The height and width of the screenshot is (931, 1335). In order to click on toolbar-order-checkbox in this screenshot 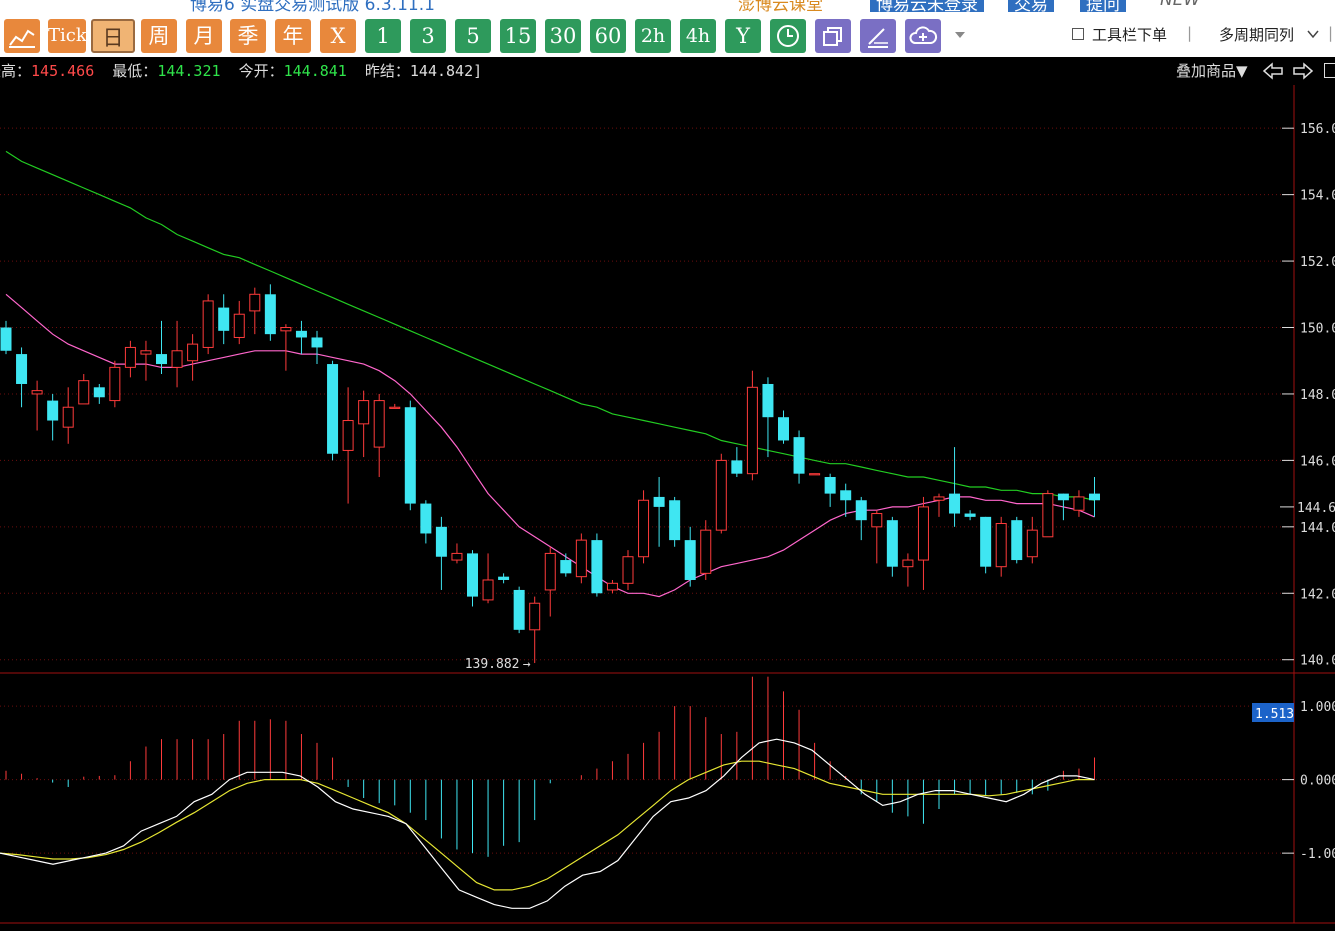, I will do `click(1078, 34)`.